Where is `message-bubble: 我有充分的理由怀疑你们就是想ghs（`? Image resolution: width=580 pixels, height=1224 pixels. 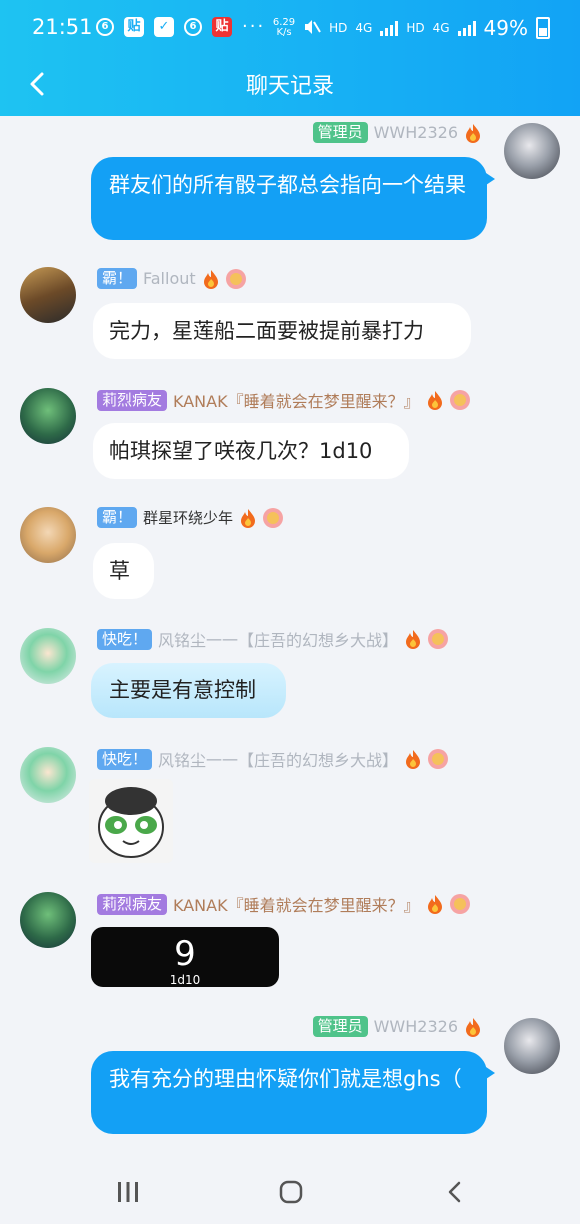 message-bubble: 我有充分的理由怀疑你们就是想ghs（ is located at coordinates (293, 1092).